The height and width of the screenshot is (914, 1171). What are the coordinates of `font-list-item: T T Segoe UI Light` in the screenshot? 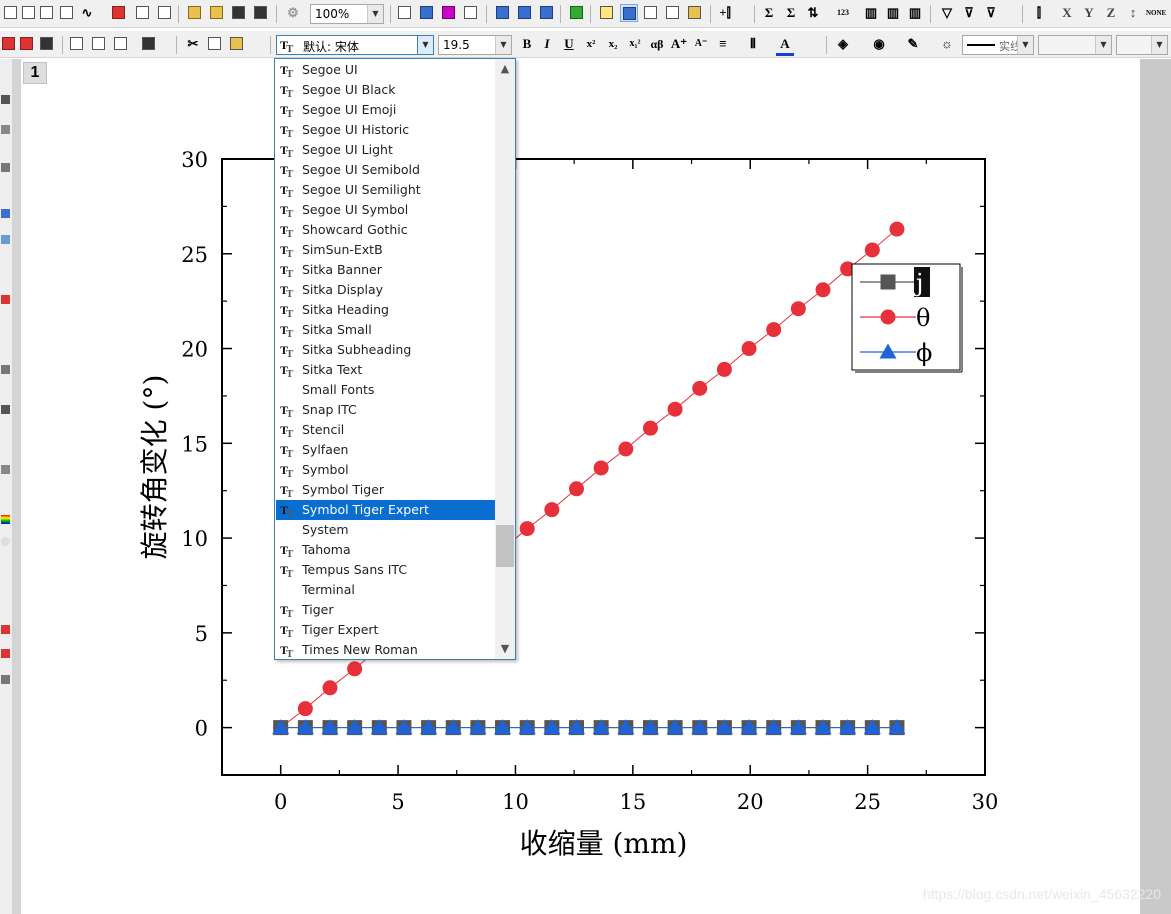 It's located at (385, 150).